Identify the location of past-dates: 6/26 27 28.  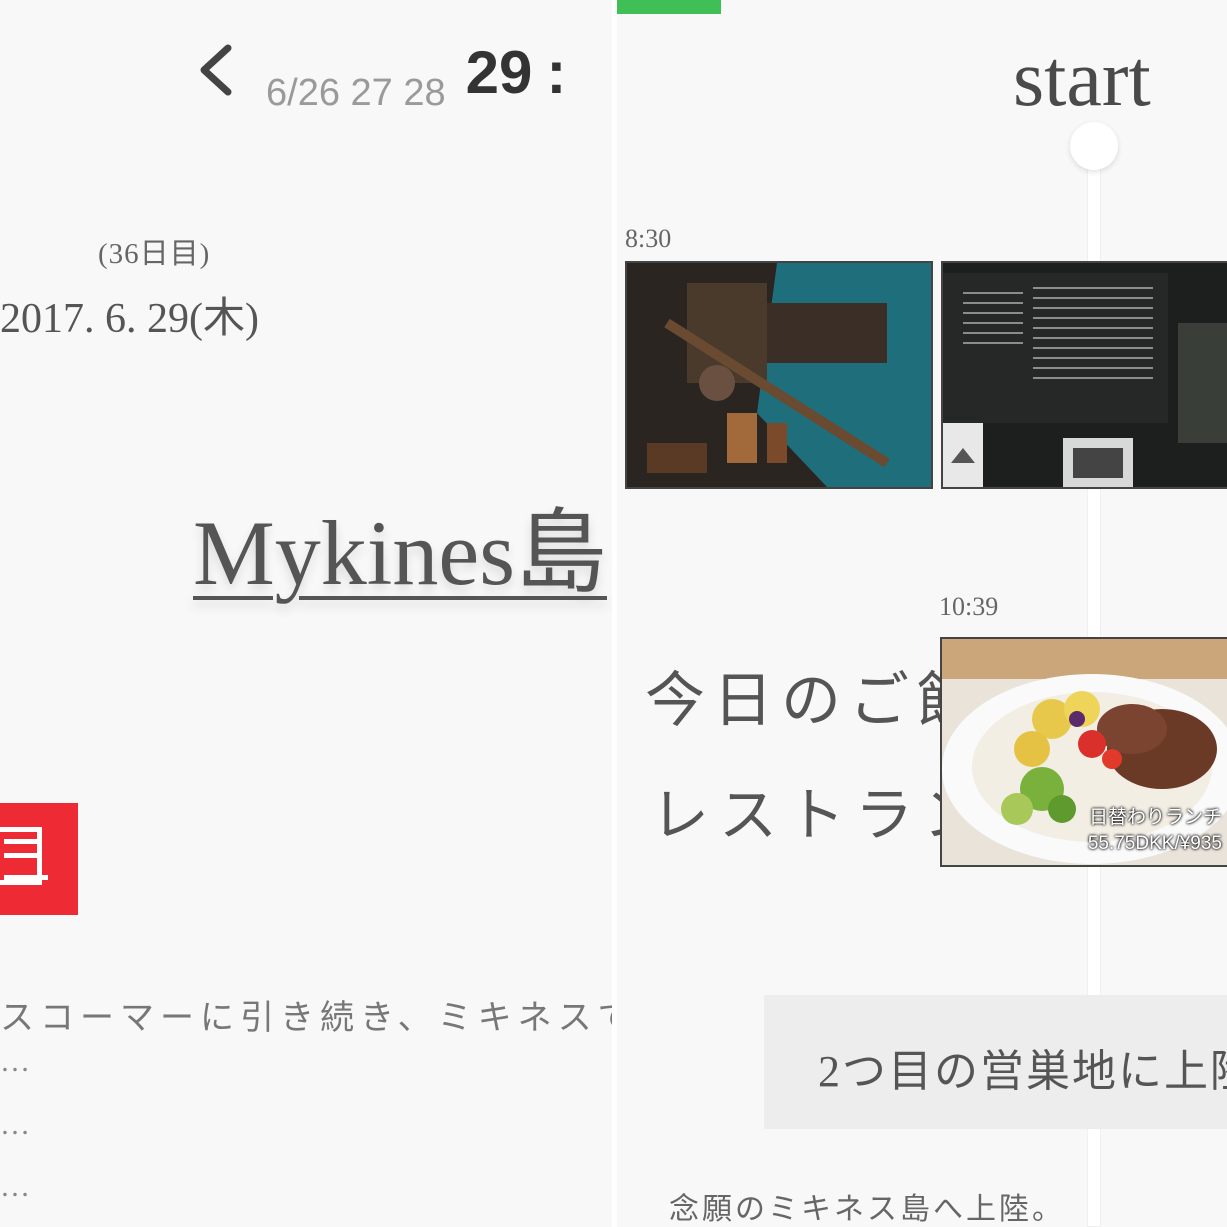
(356, 93).